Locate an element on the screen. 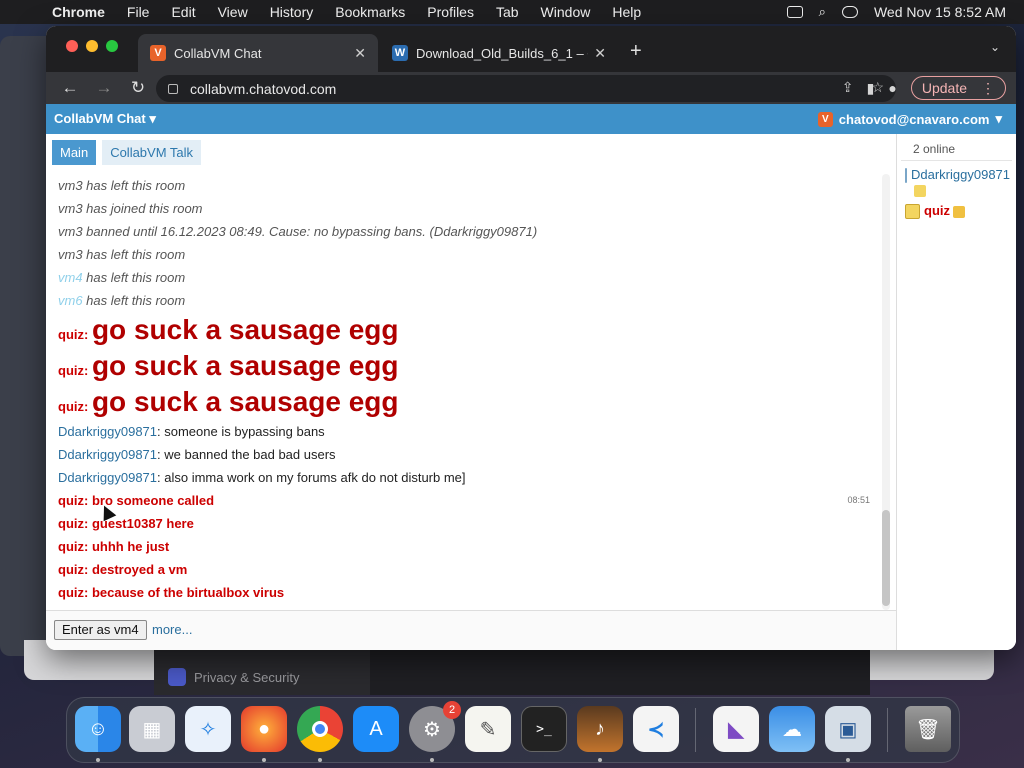 The width and height of the screenshot is (1024, 768). tab-title: CollabVM Chat is located at coordinates (218, 53).